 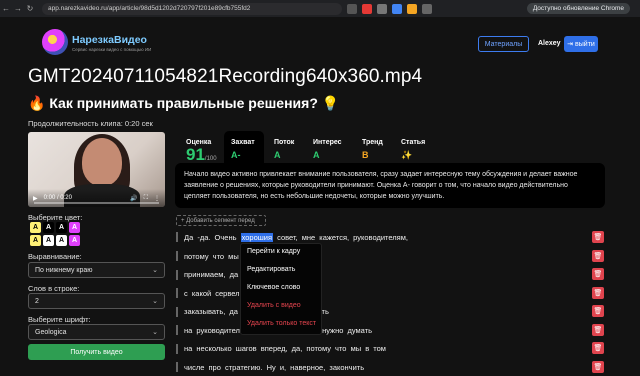 What do you see at coordinates (18, 8) in the screenshot?
I see `forward-icon: →` at bounding box center [18, 8].